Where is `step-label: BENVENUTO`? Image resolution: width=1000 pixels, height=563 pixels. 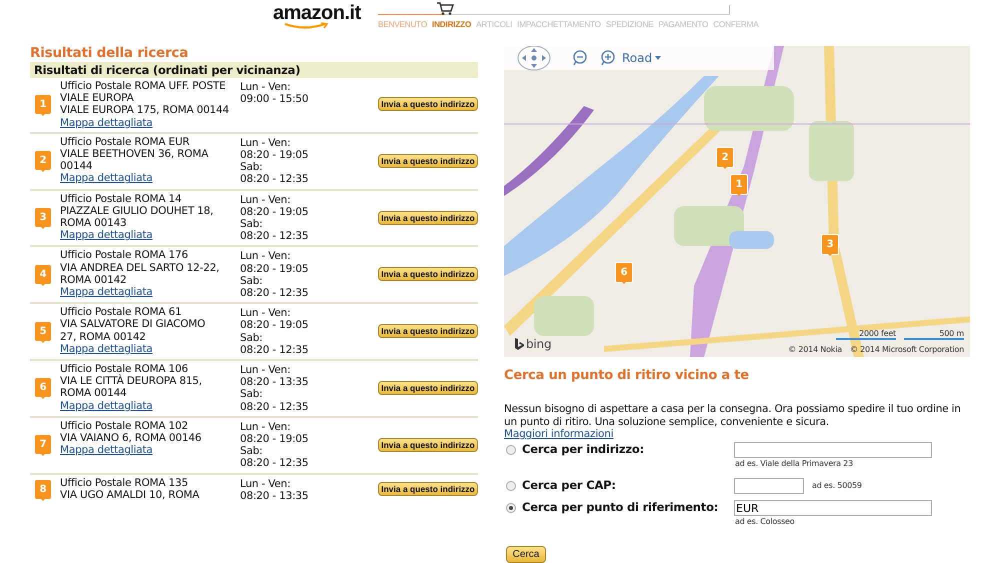
step-label: BENVENUTO is located at coordinates (403, 24).